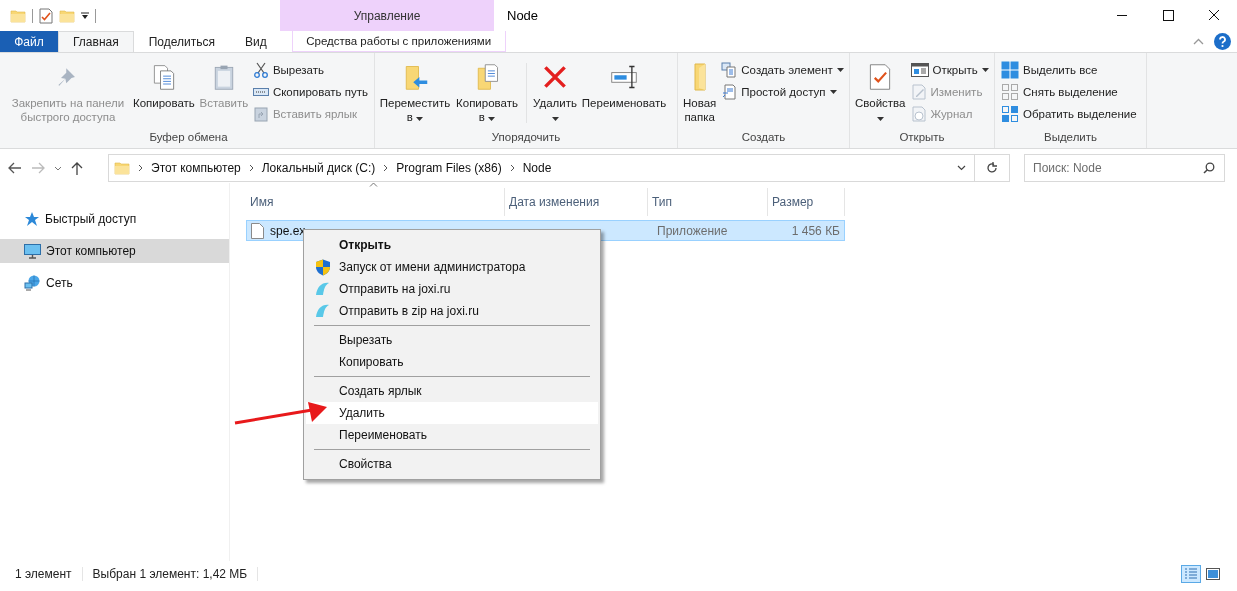 The height and width of the screenshot is (591, 1237). Describe the element at coordinates (555, 90) in the screenshot. I see `ribbon-button: Удалить` at that location.